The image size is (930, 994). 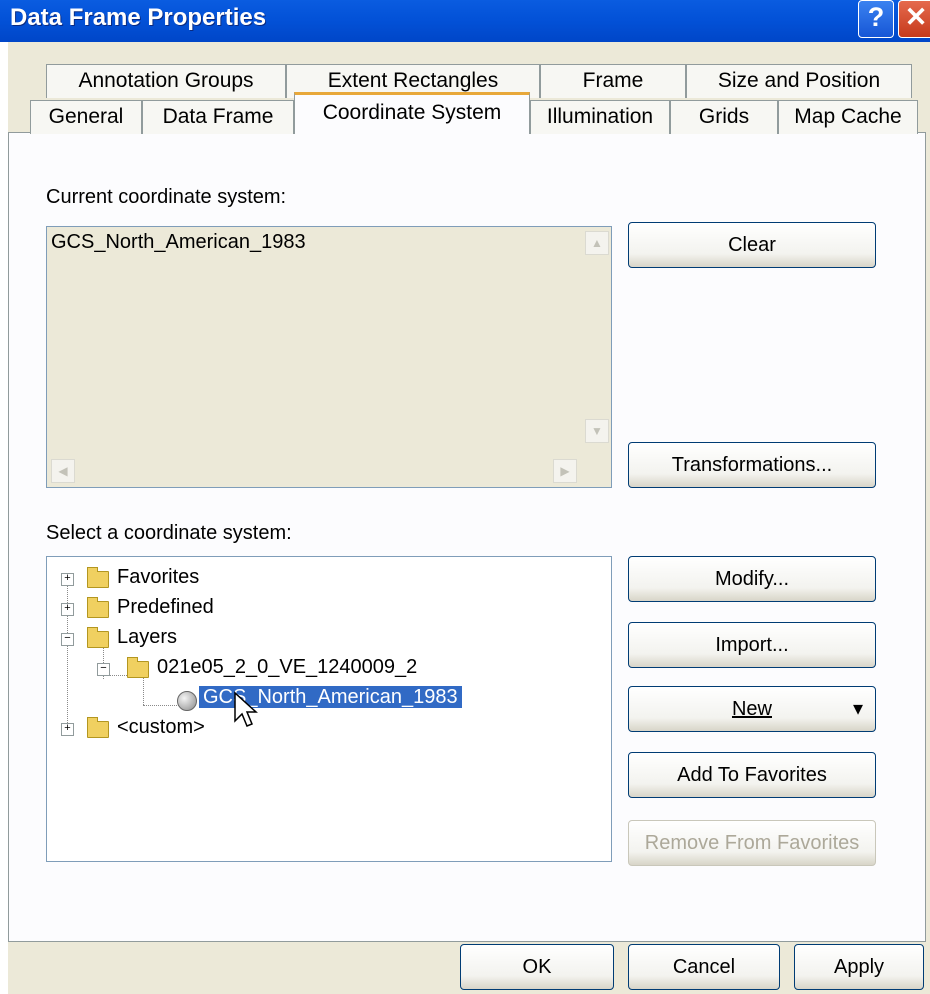 I want to click on globe-icon, so click(x=187, y=701).